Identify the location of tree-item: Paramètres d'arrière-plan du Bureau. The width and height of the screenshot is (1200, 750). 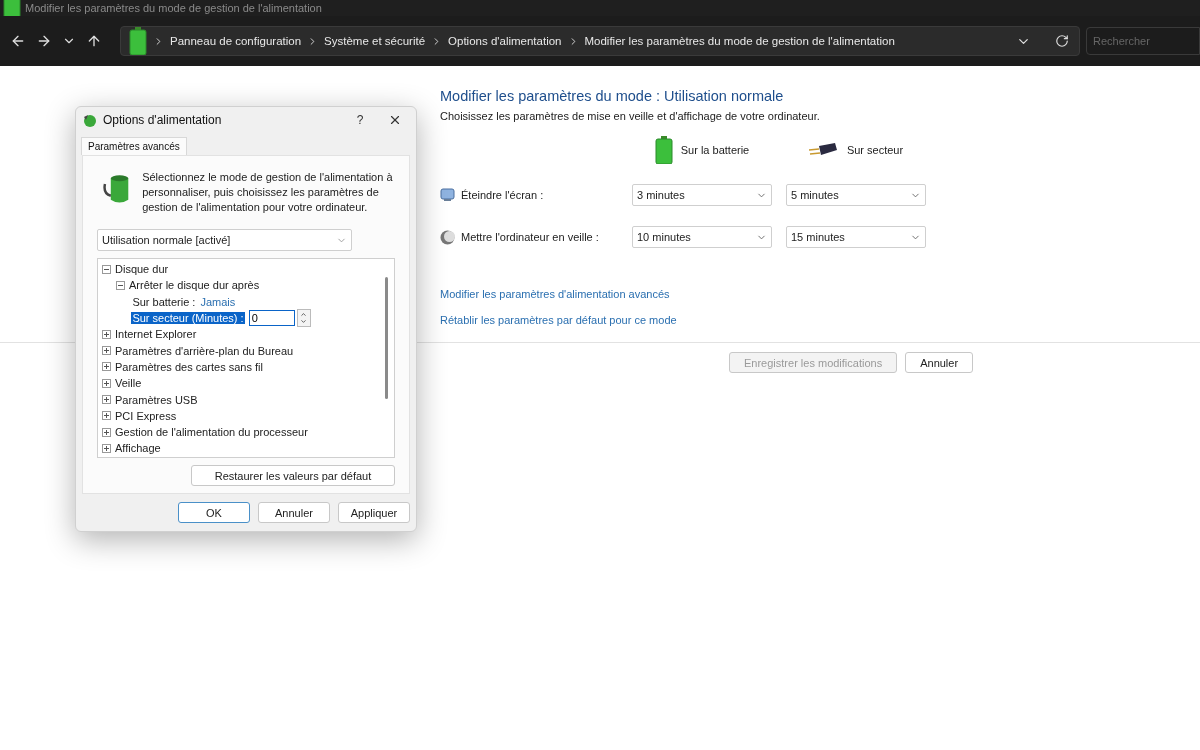
(204, 350).